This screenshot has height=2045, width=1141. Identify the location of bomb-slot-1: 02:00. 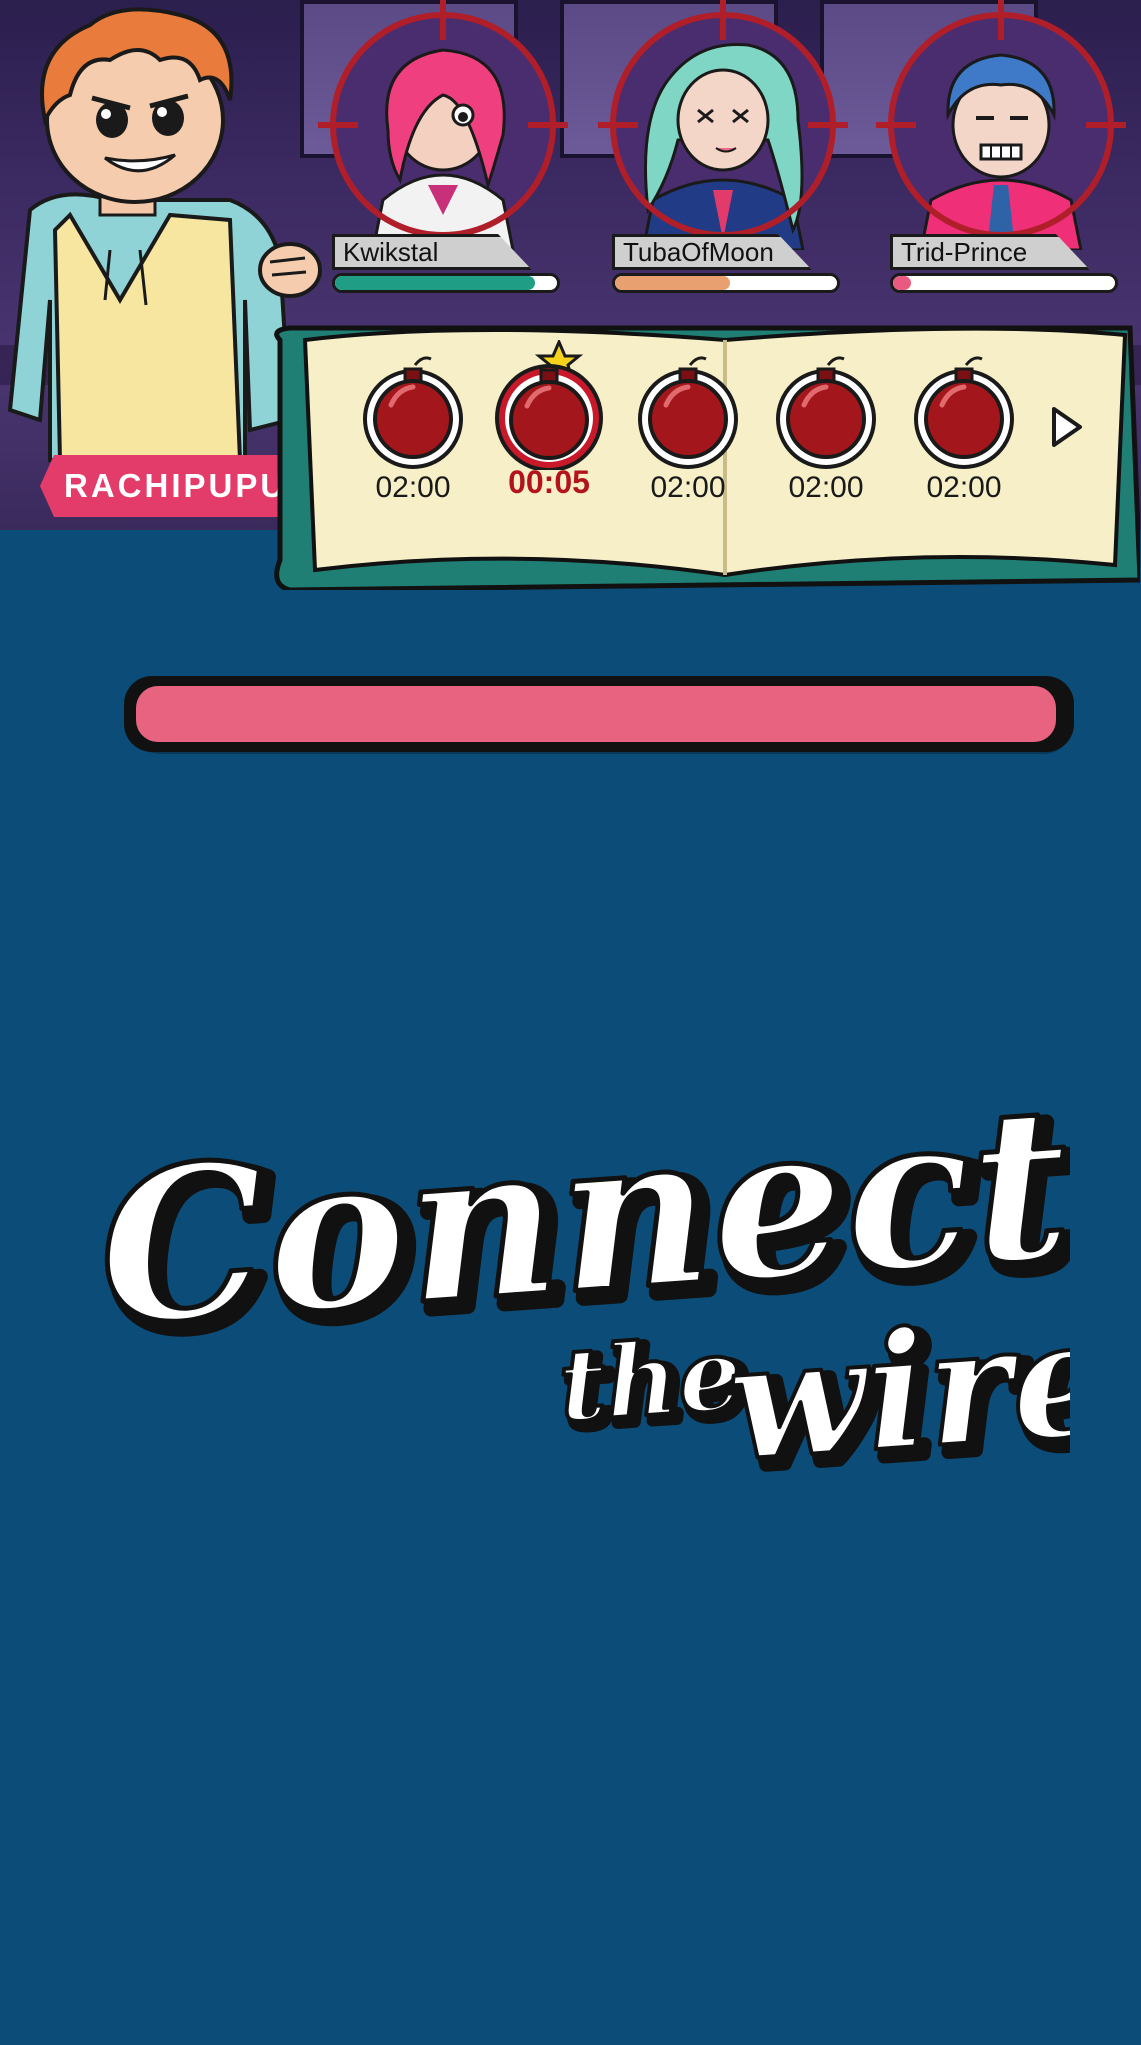
(413, 432).